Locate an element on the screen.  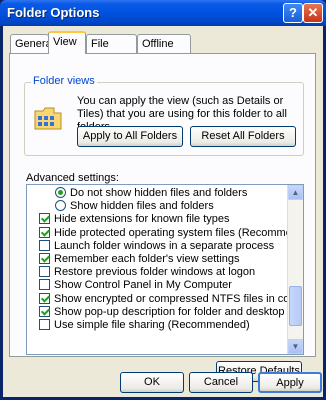
tab-view: View is located at coordinates (67, 42).